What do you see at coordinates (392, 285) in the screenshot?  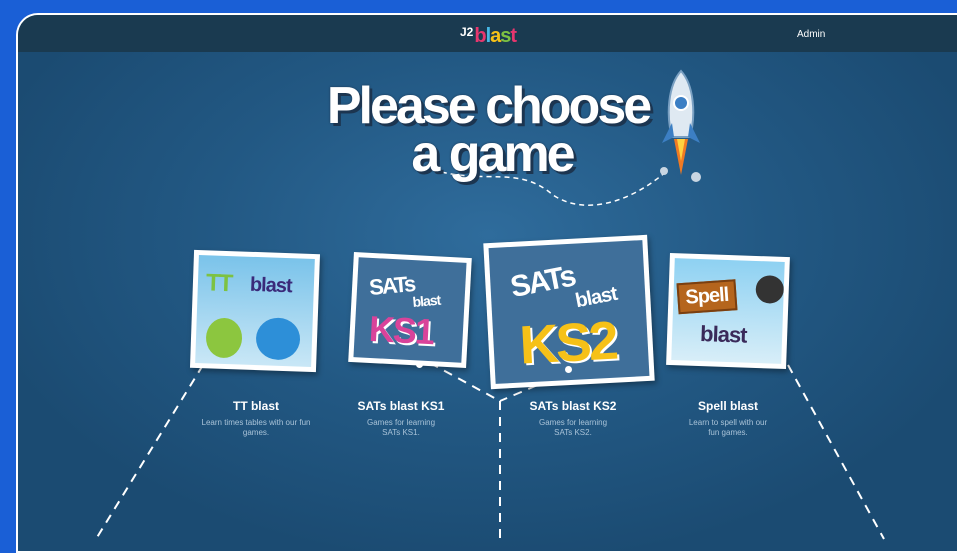 I see `ks1-art-title: SATs` at bounding box center [392, 285].